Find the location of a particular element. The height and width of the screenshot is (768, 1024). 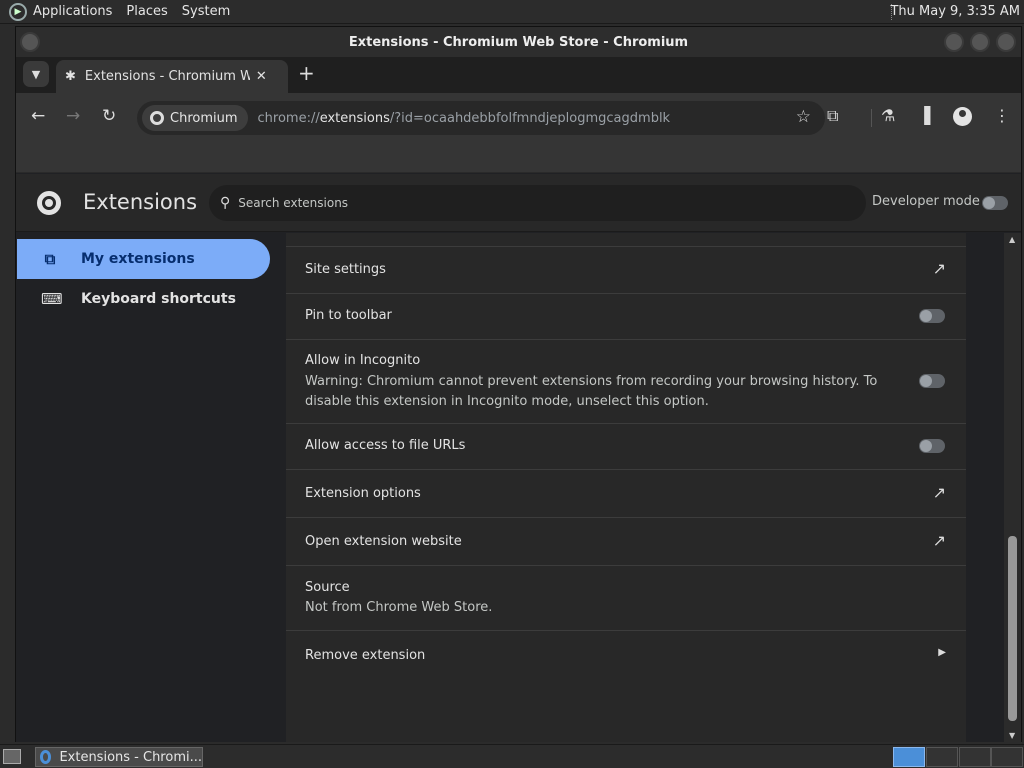

chevron-down-icon: ▼ is located at coordinates (36, 74).